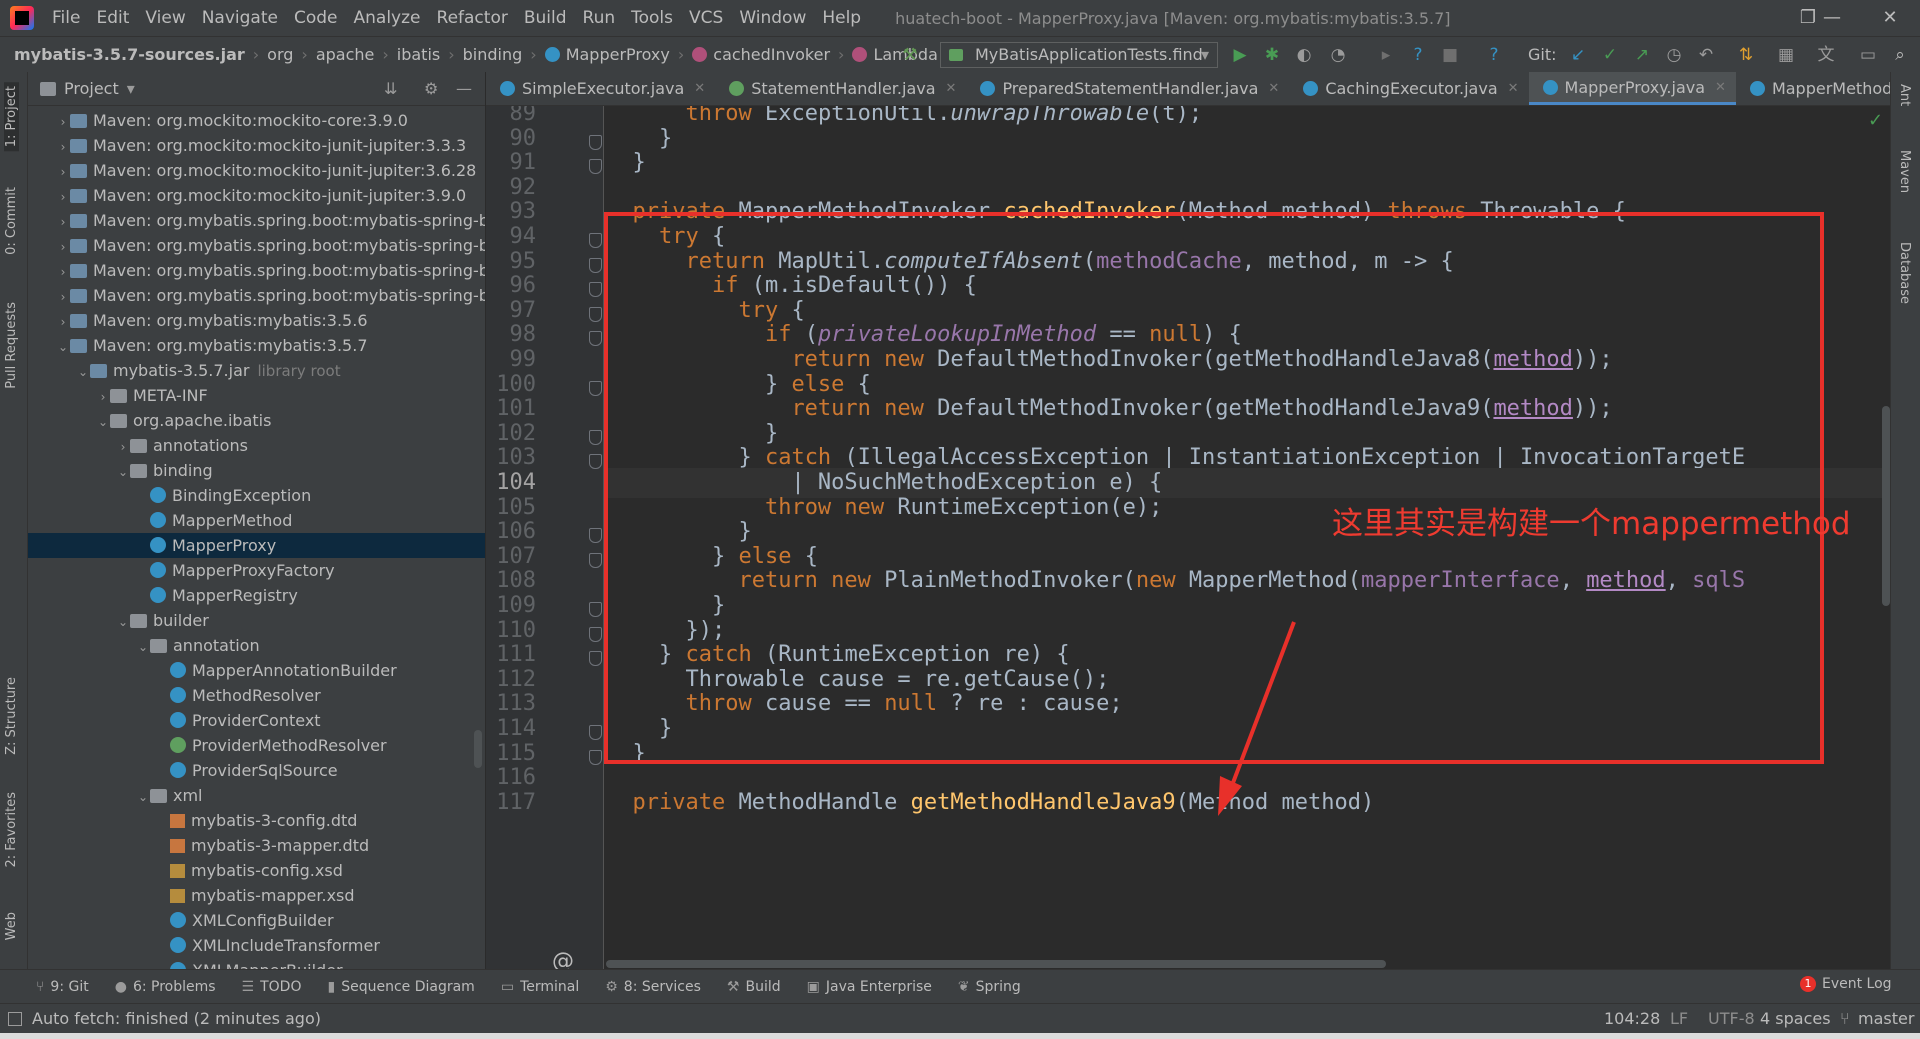 This screenshot has height=1039, width=1920. I want to click on breadcrumb-org: org, so click(280, 54).